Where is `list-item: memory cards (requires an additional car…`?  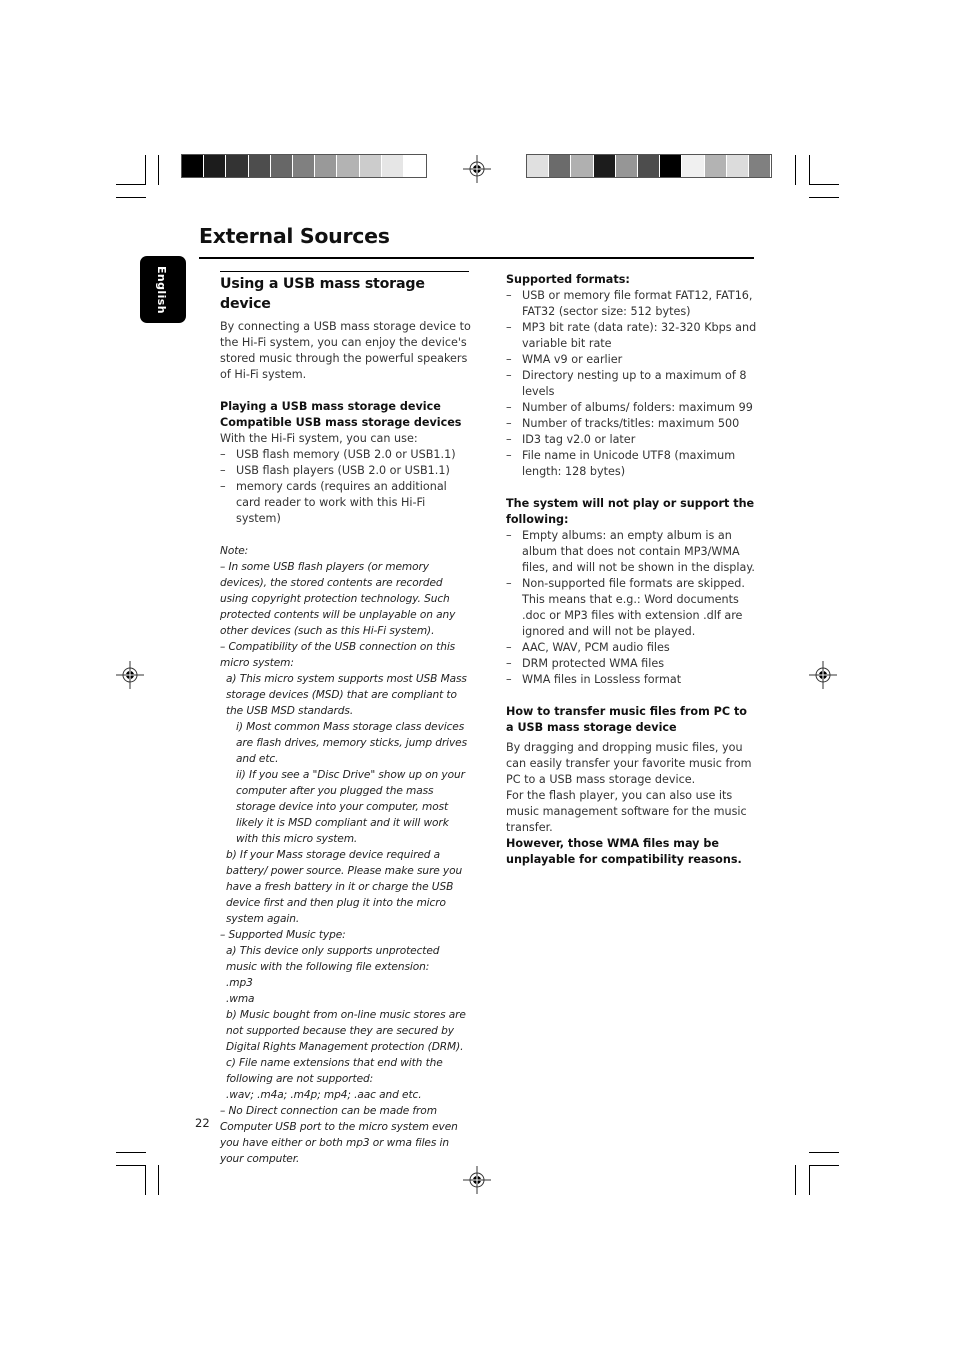
list-item: memory cards (requires an additional car… is located at coordinates (346, 503).